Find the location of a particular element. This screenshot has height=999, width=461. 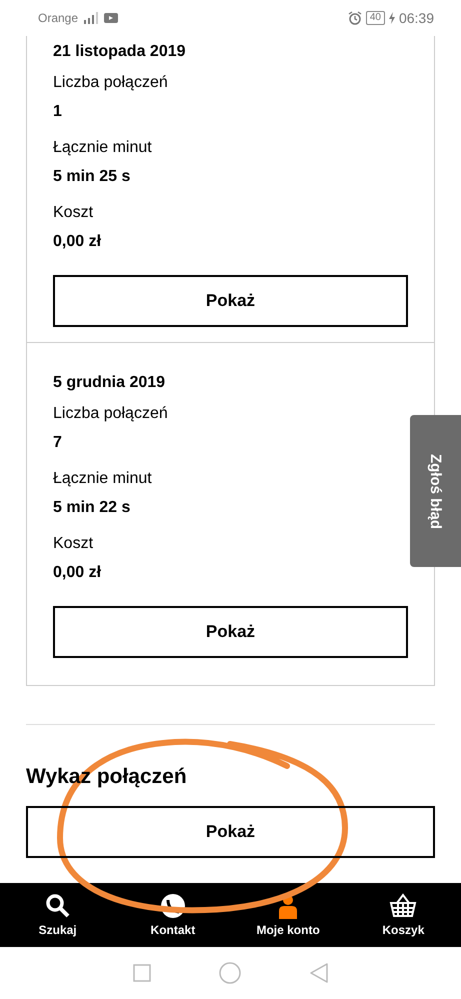

field-value: 1 is located at coordinates (58, 112).